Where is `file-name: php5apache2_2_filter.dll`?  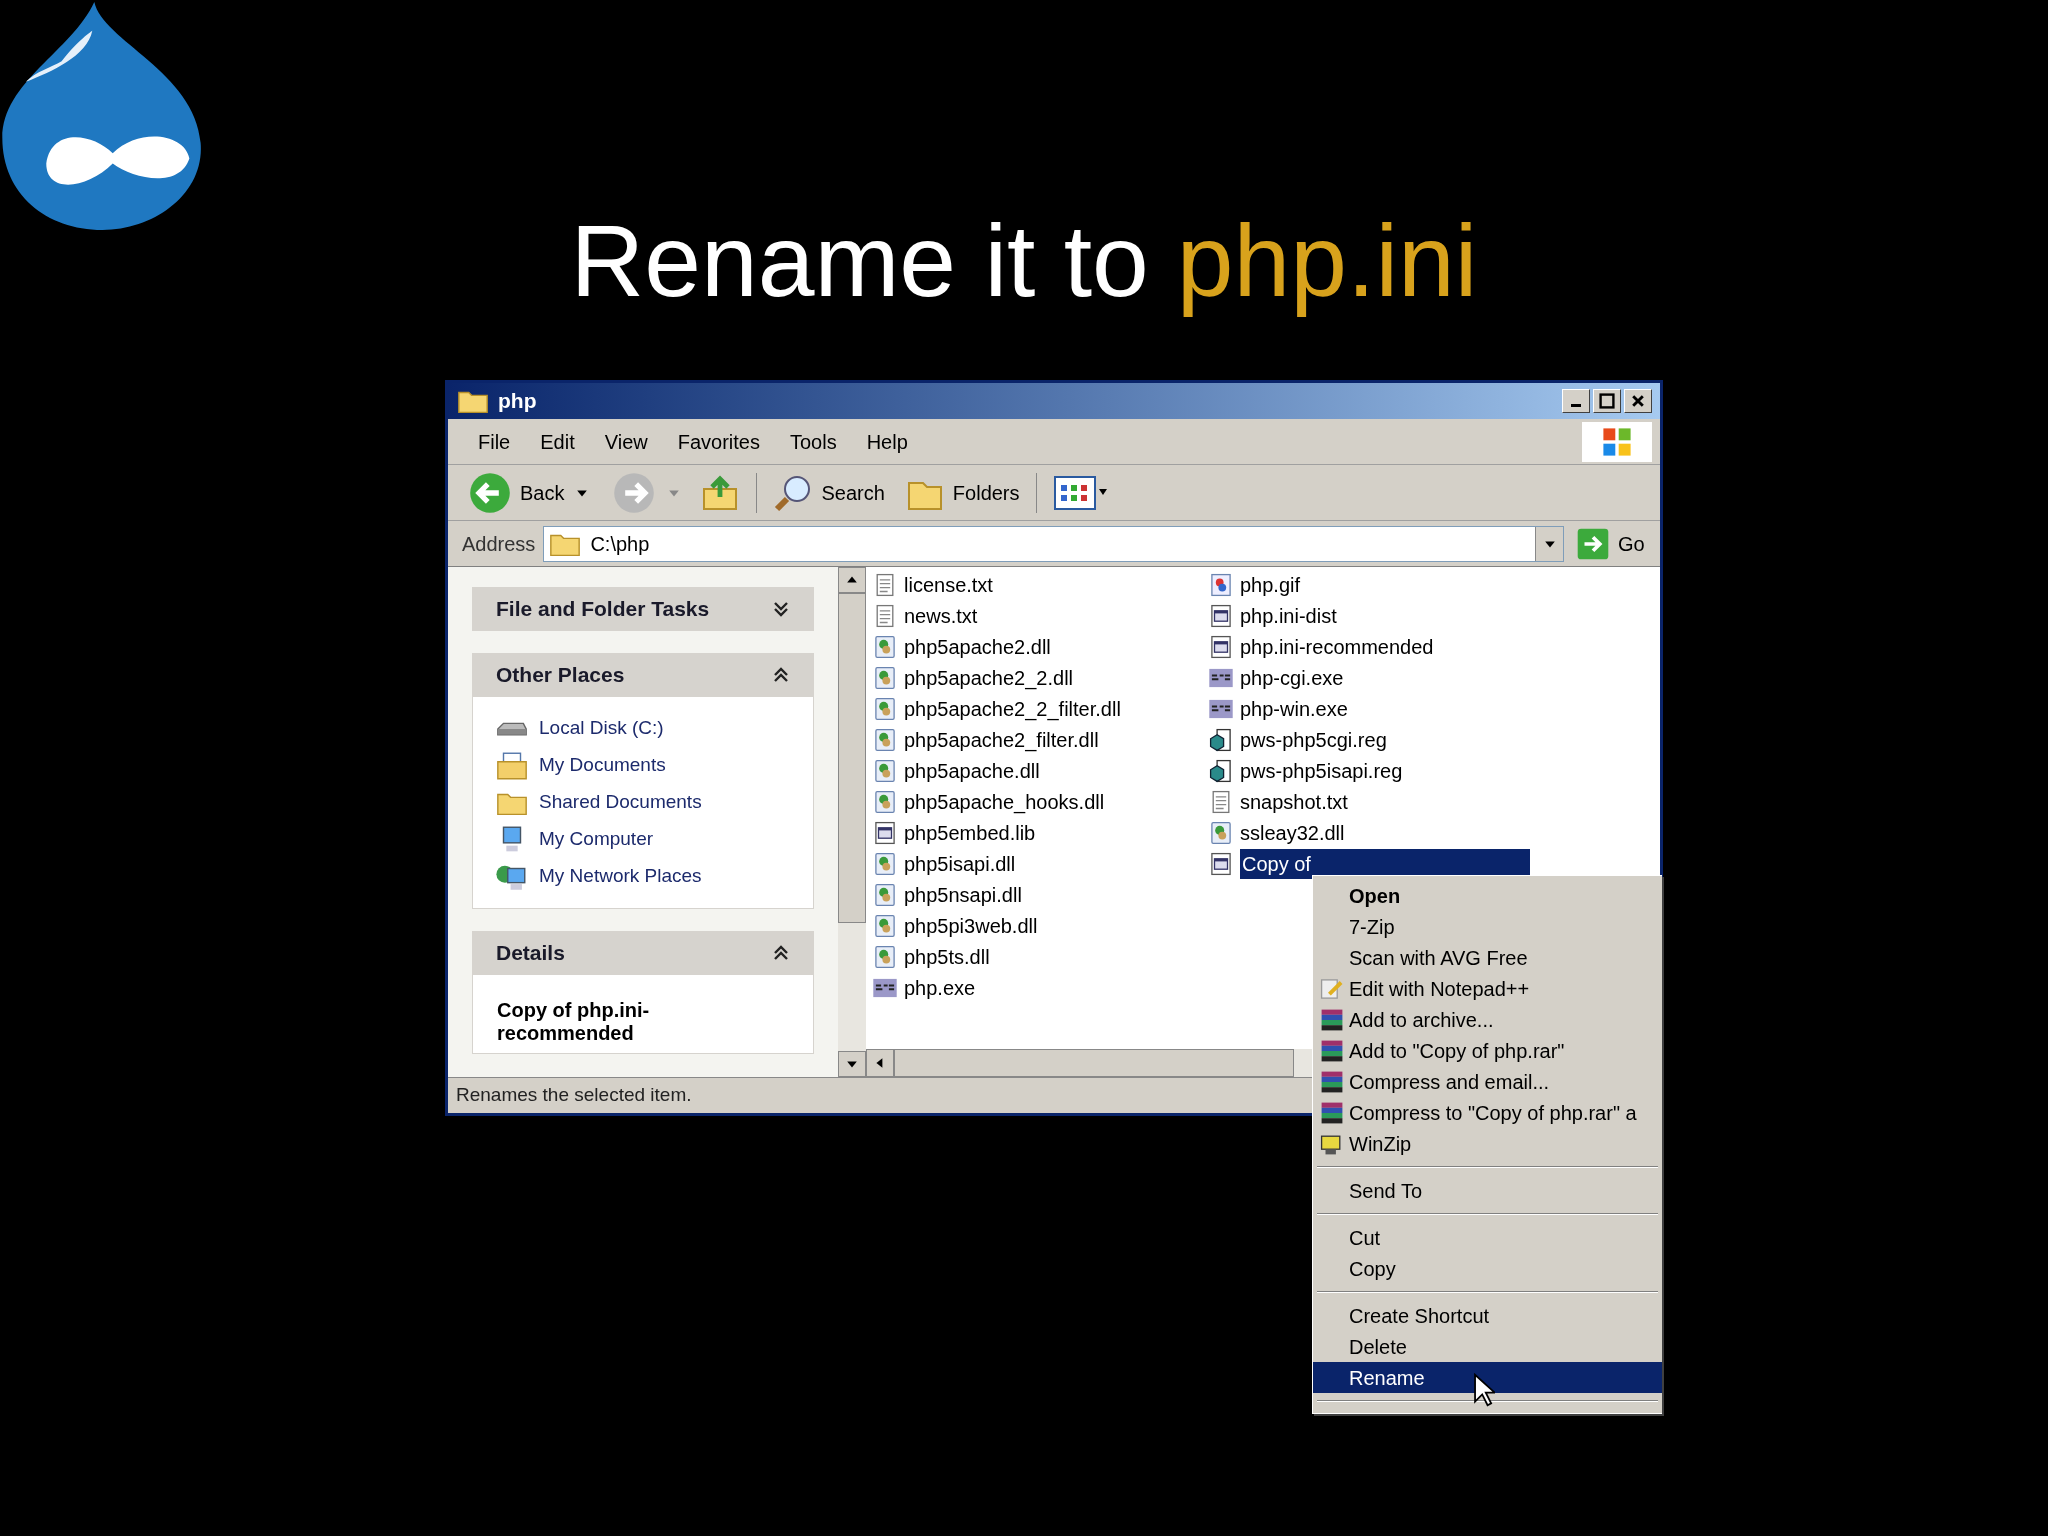 file-name: php5apache2_2_filter.dll is located at coordinates (1012, 708).